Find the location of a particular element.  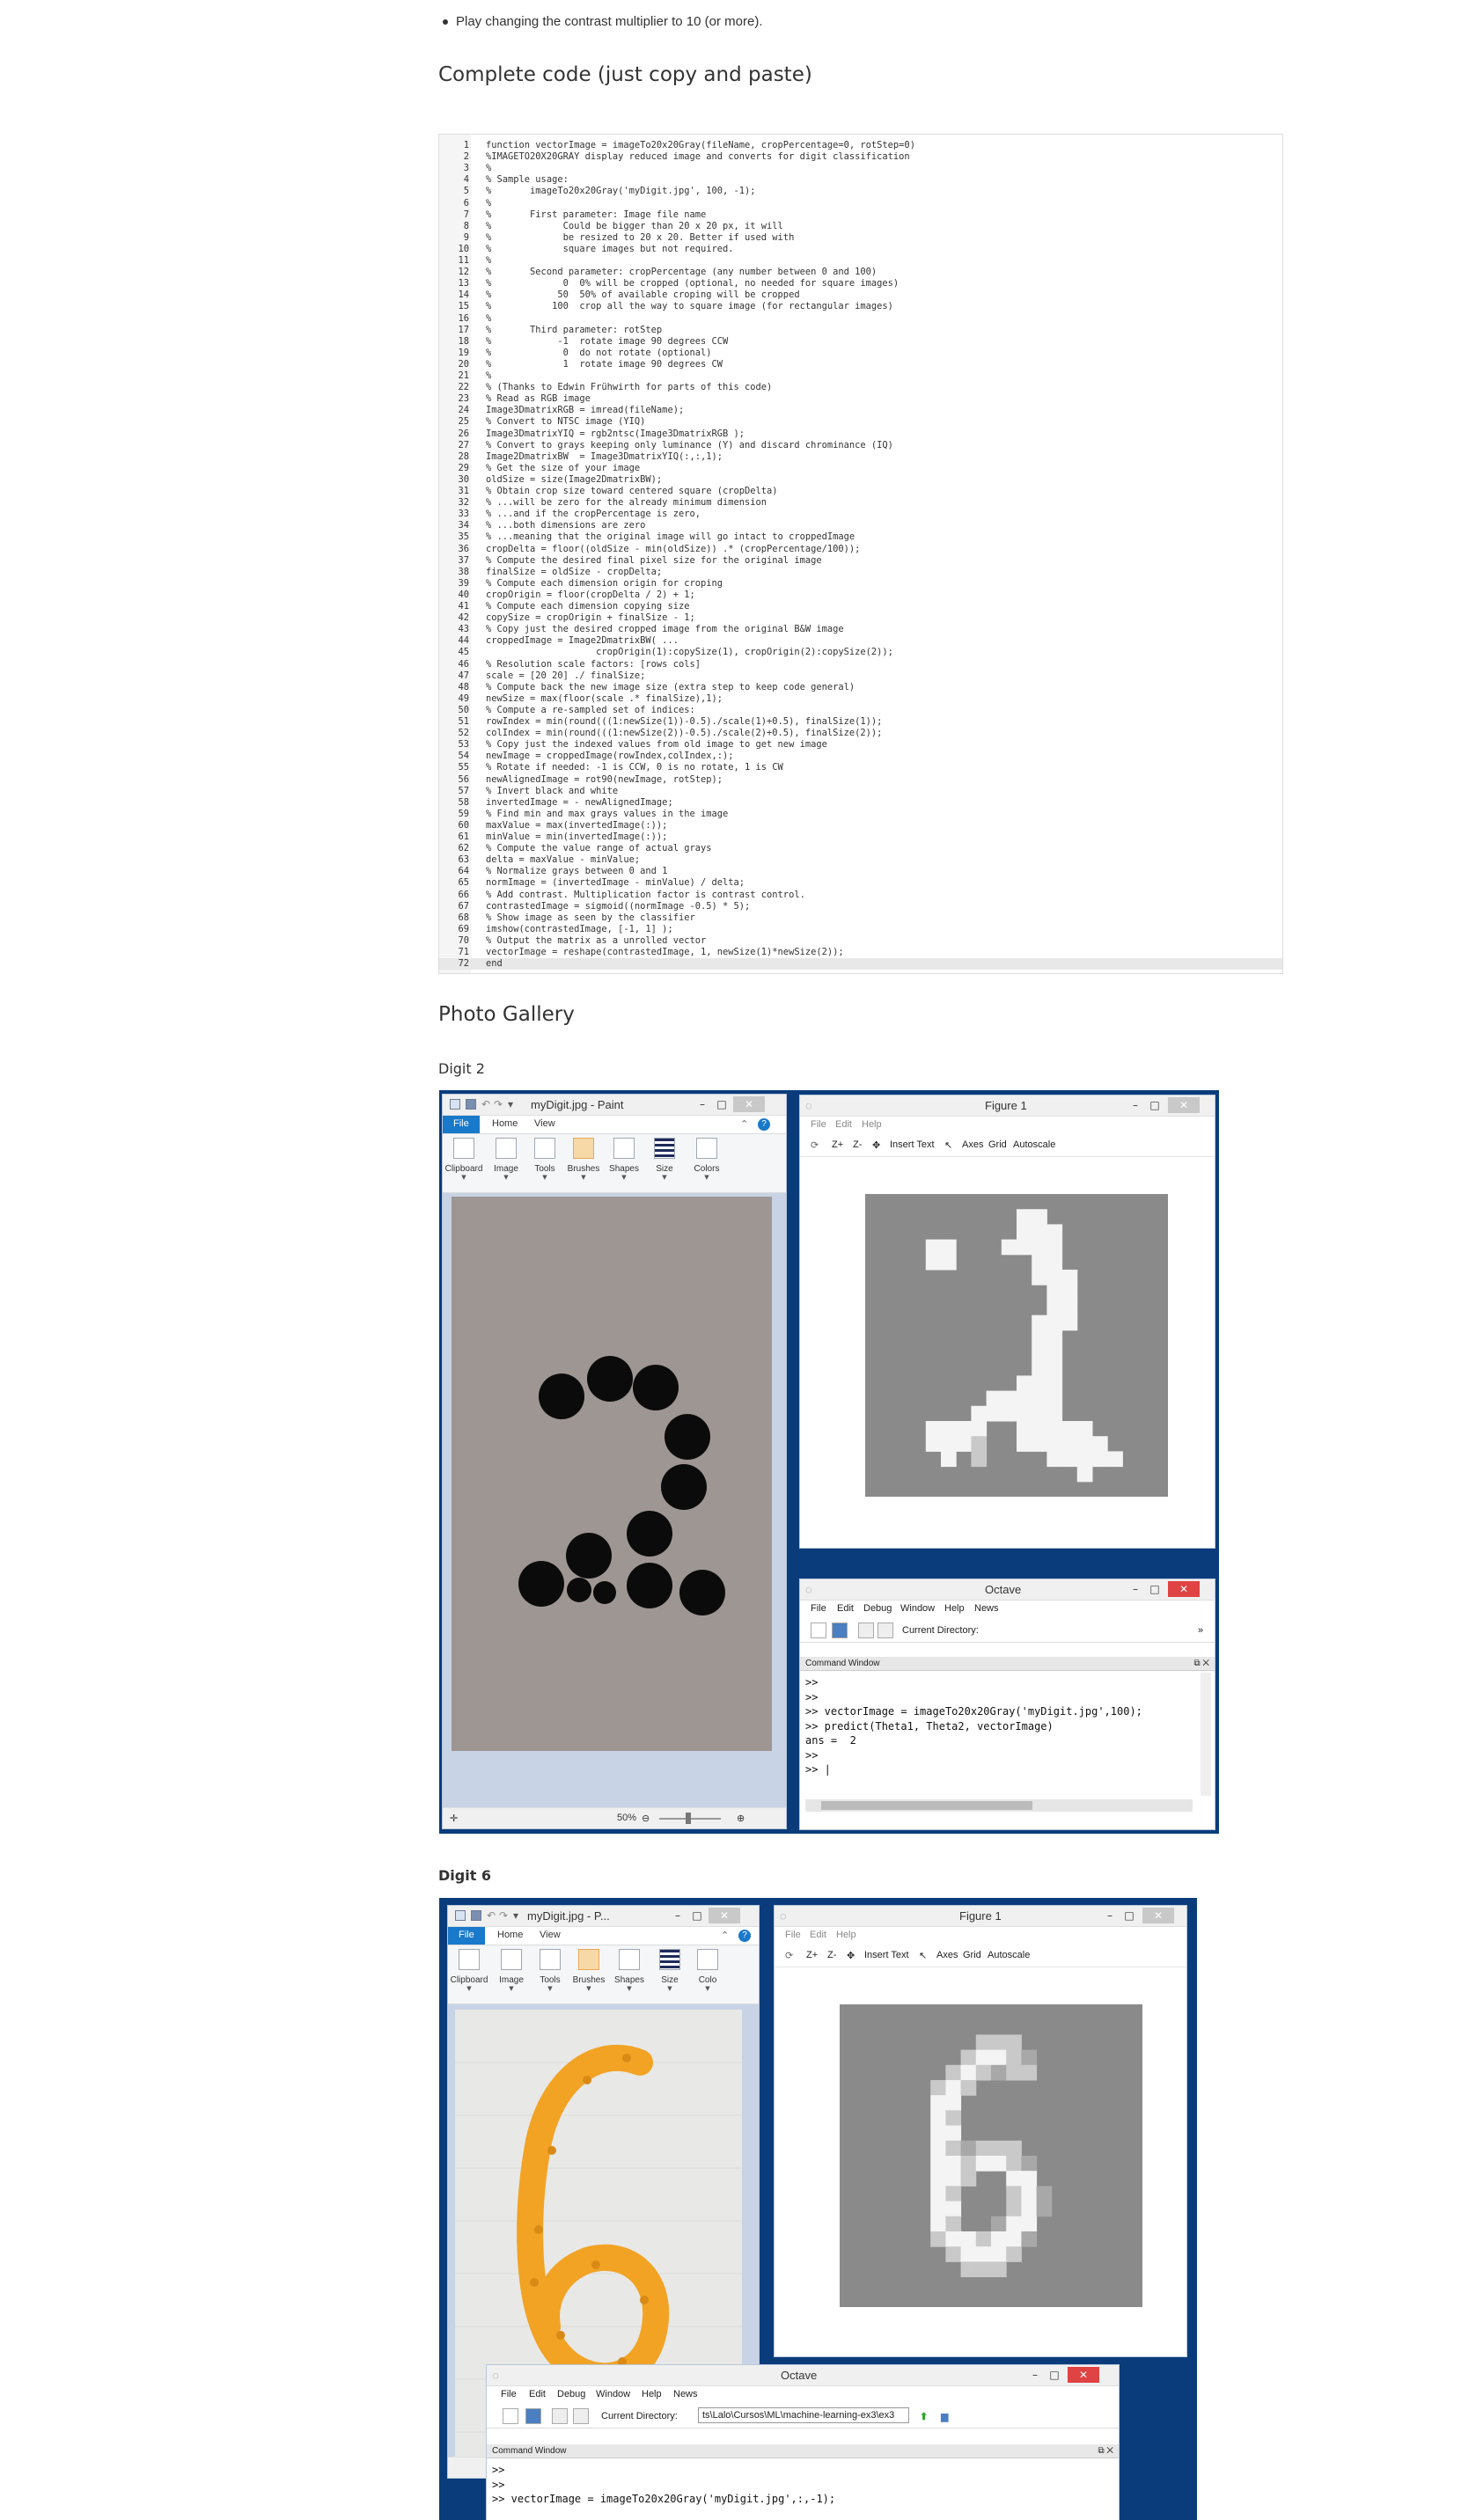

horizontal-scrollbar is located at coordinates (999, 1806).